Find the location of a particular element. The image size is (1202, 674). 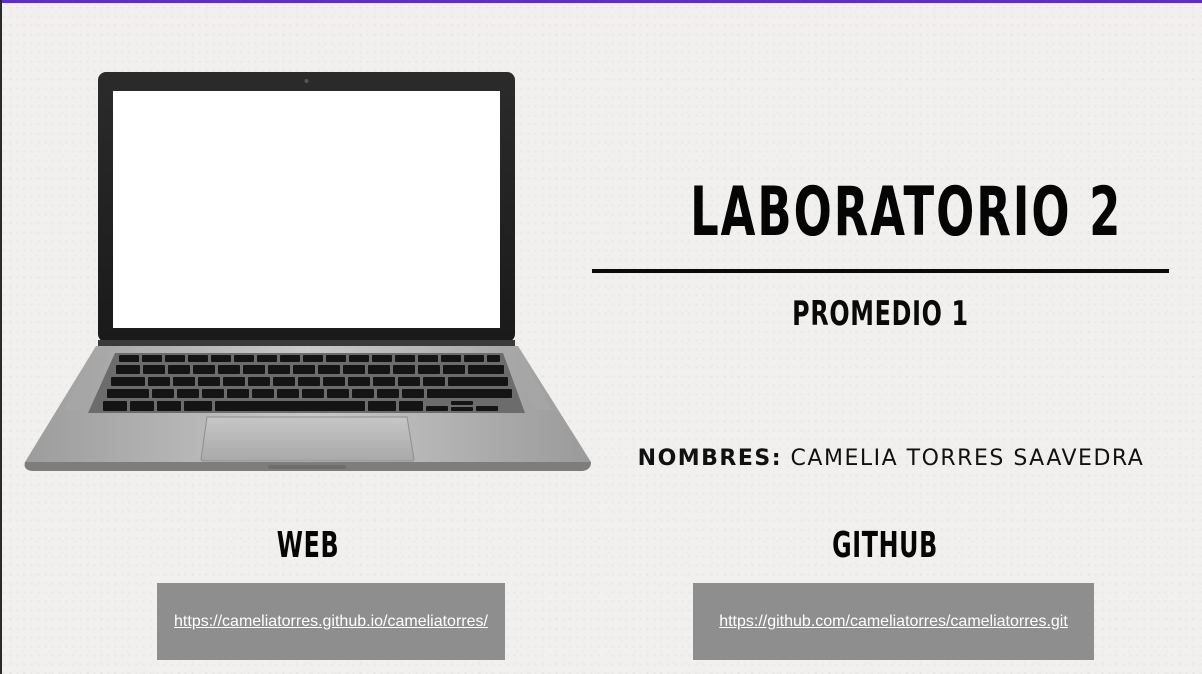

title-divider is located at coordinates (880, 271).